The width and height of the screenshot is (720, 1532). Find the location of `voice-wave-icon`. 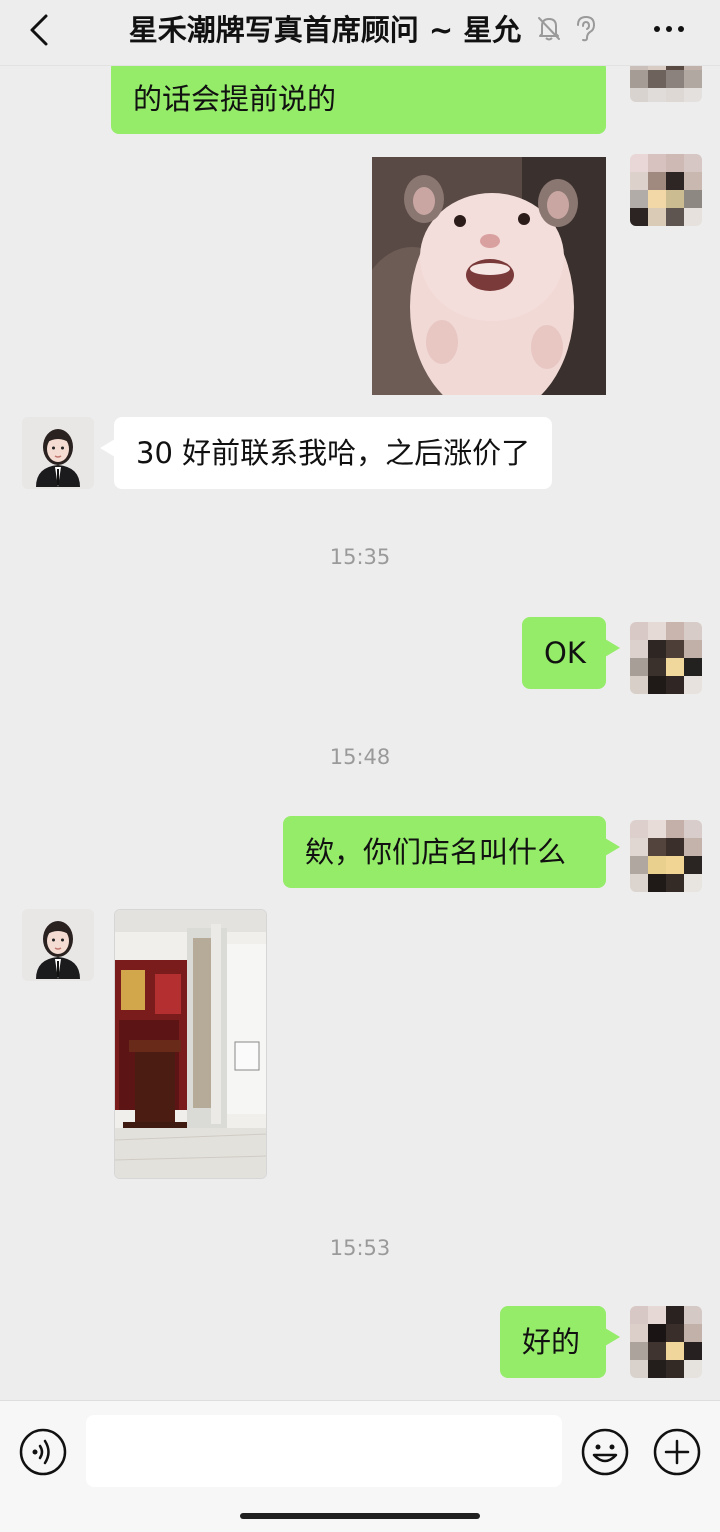

voice-wave-icon is located at coordinates (43, 1452).